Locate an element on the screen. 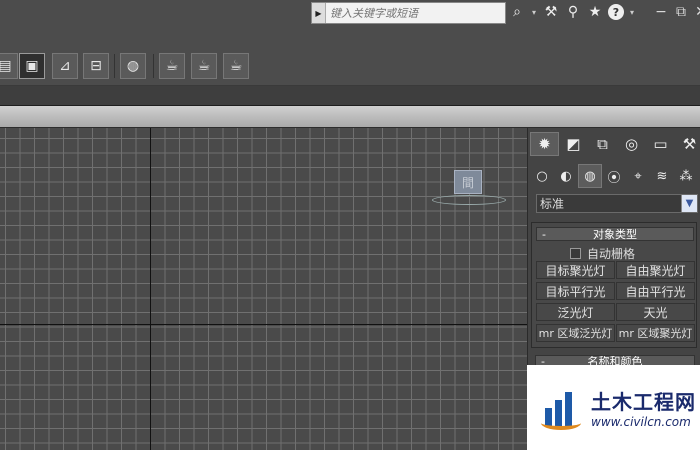  modify-tab-icon: ◩ is located at coordinates (573, 144).